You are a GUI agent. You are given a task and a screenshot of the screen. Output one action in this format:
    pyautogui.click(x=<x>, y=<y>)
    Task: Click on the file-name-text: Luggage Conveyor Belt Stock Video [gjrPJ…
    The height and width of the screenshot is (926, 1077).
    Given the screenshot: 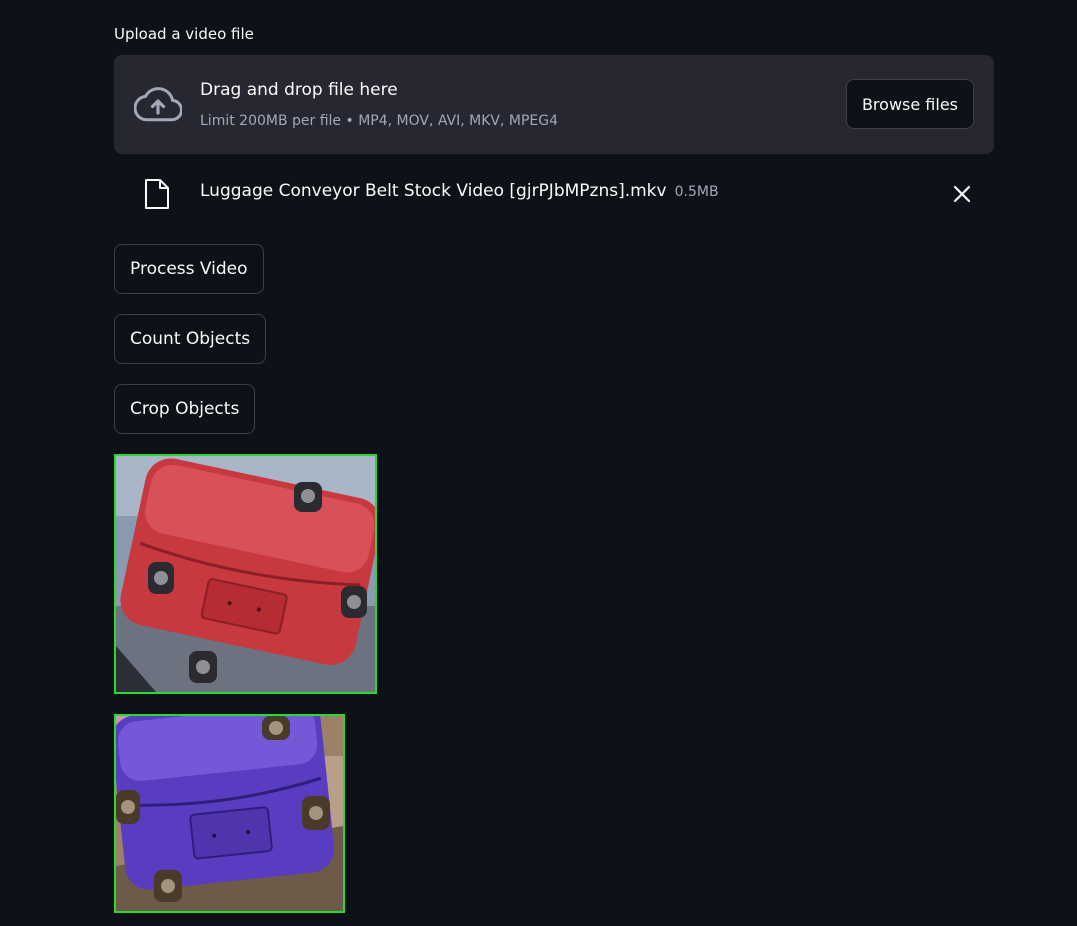 What is the action you would take?
    pyautogui.click(x=433, y=191)
    